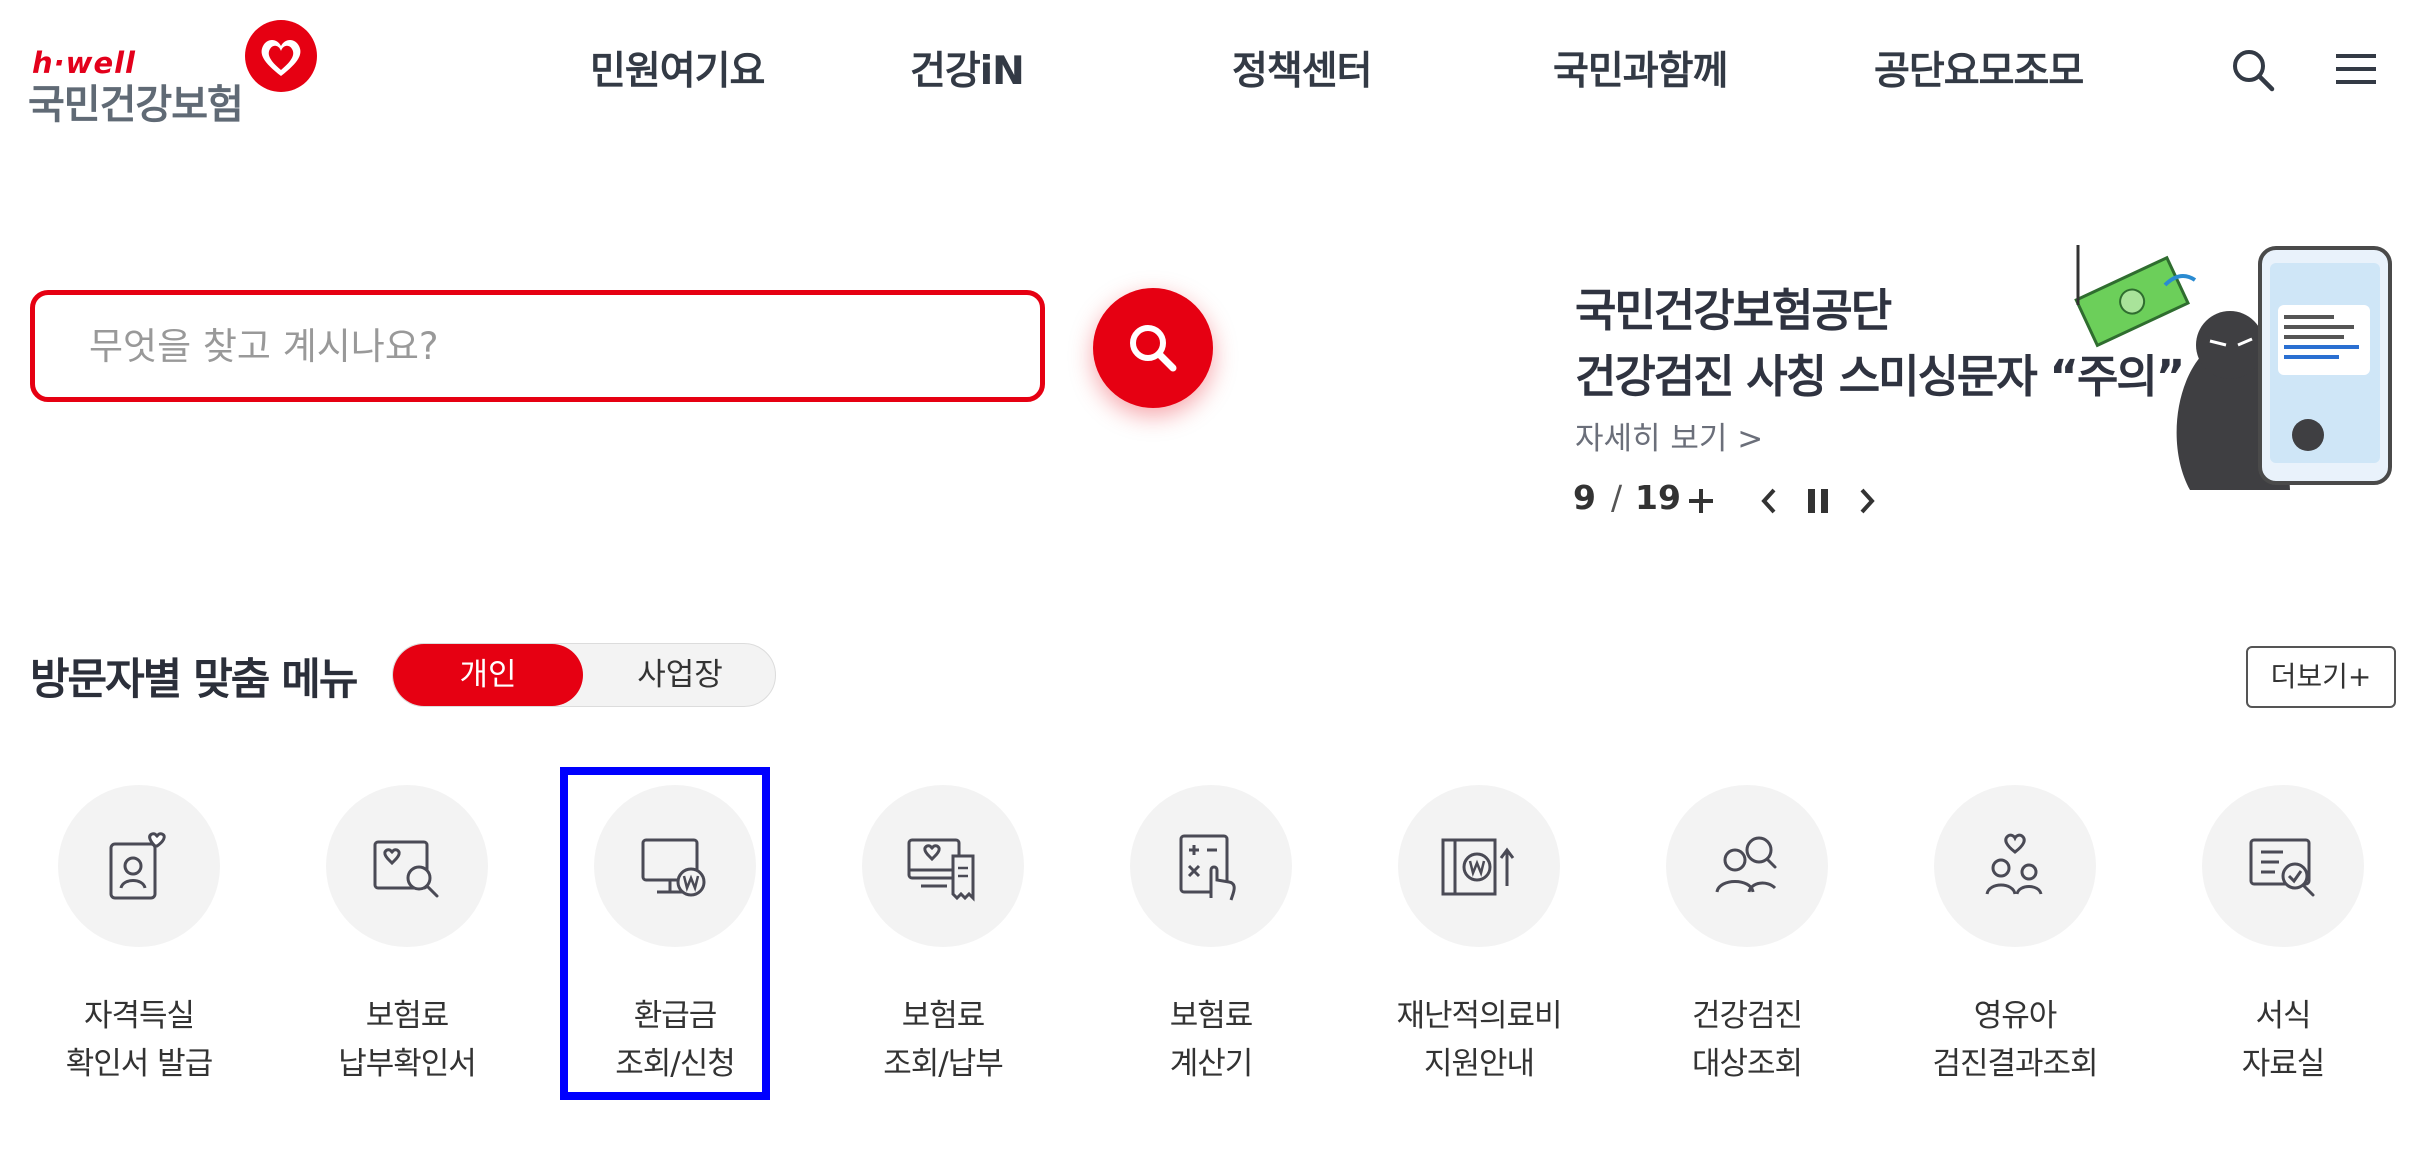  Describe the element at coordinates (665, 933) in the screenshot. I see `highlight-box` at that location.